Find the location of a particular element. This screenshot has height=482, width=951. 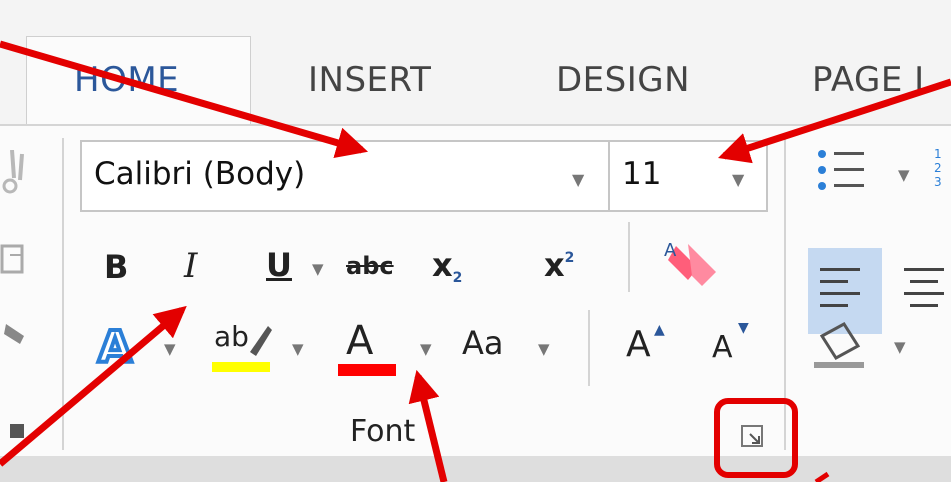

superscript-x: x is located at coordinates (554, 265).